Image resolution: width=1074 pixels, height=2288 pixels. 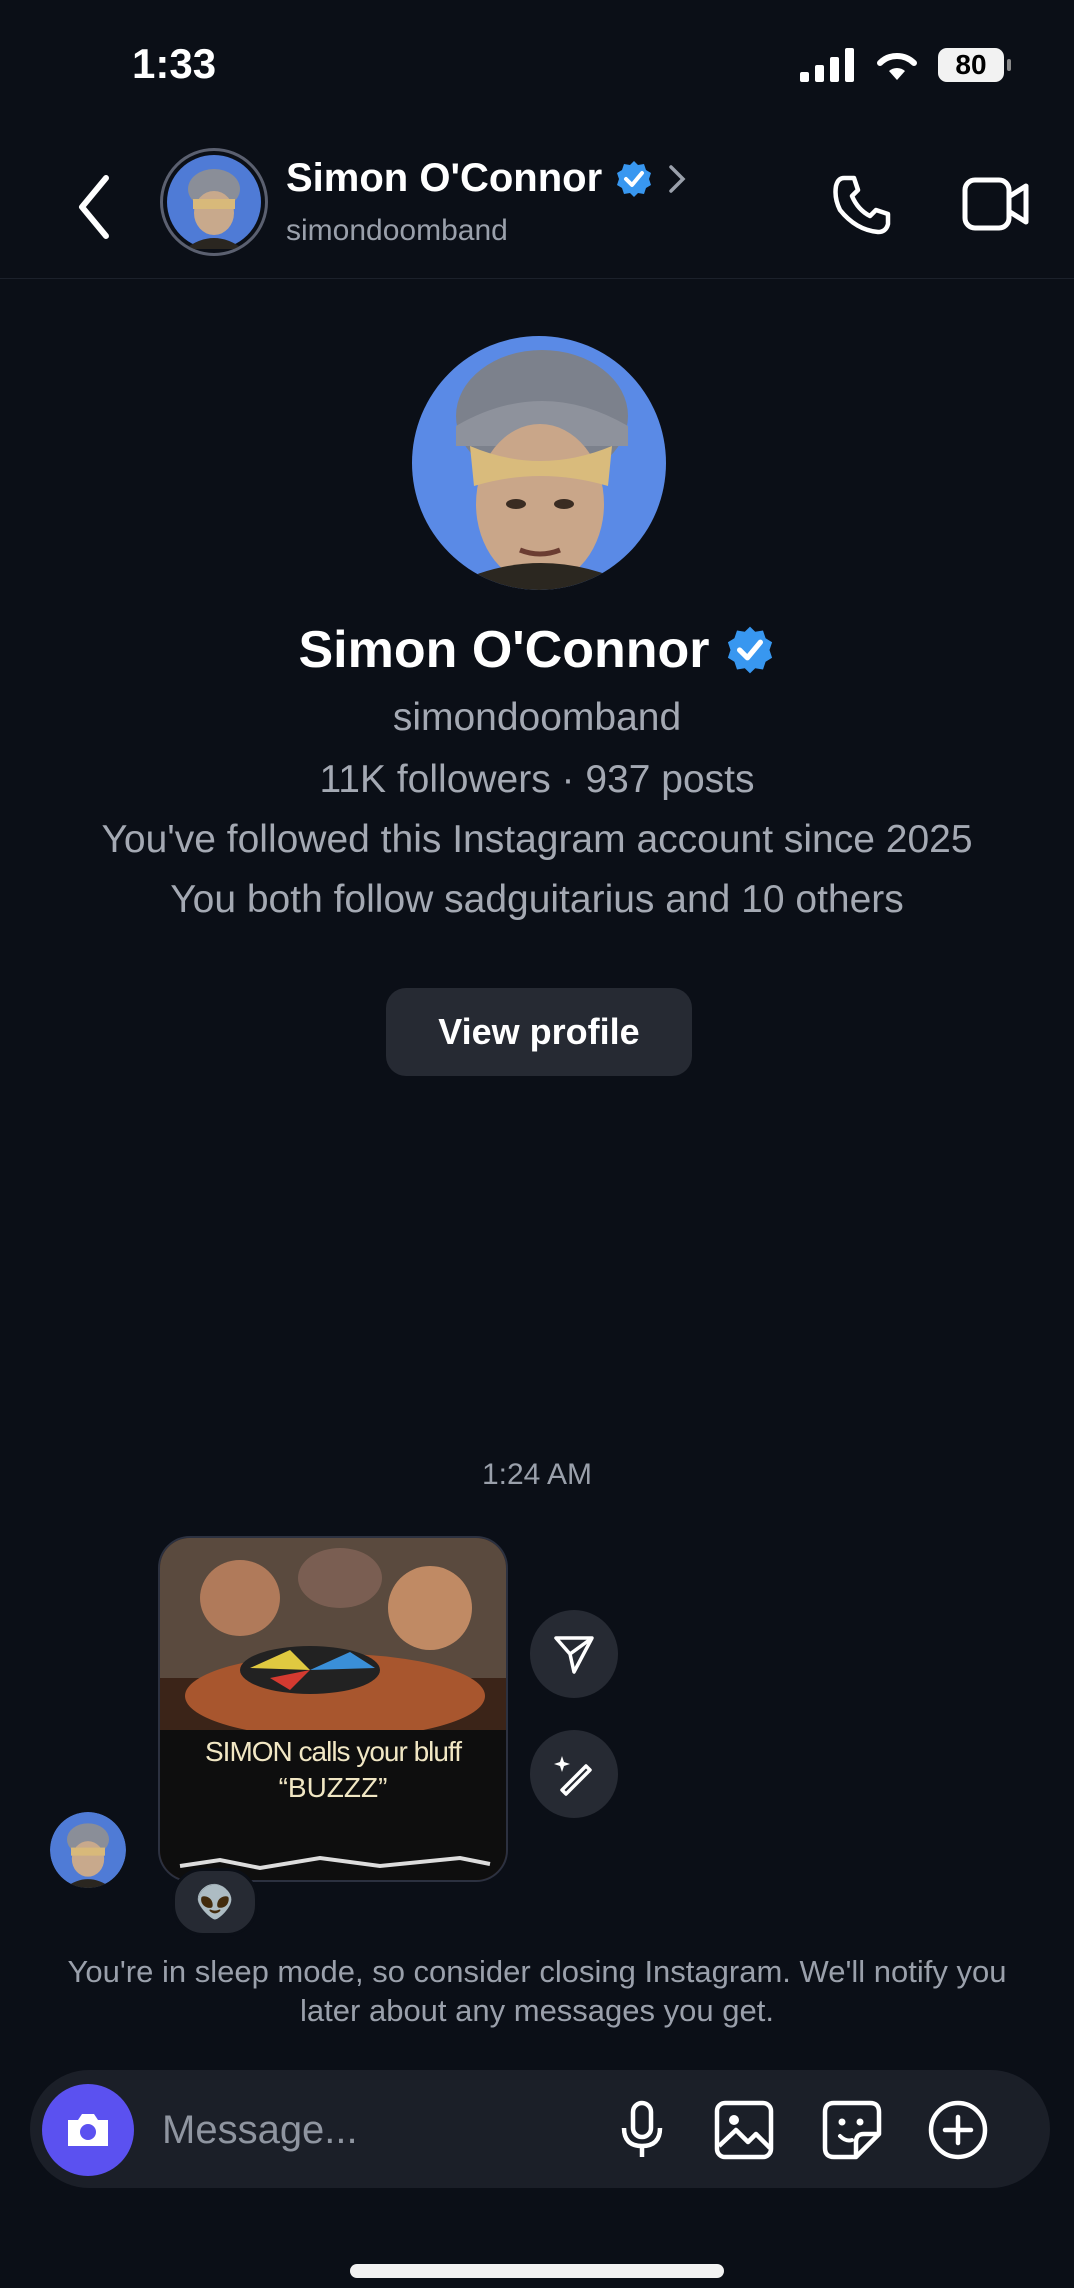 I want to click on profile-name-row: Simon O'Connor, so click(x=537, y=650).